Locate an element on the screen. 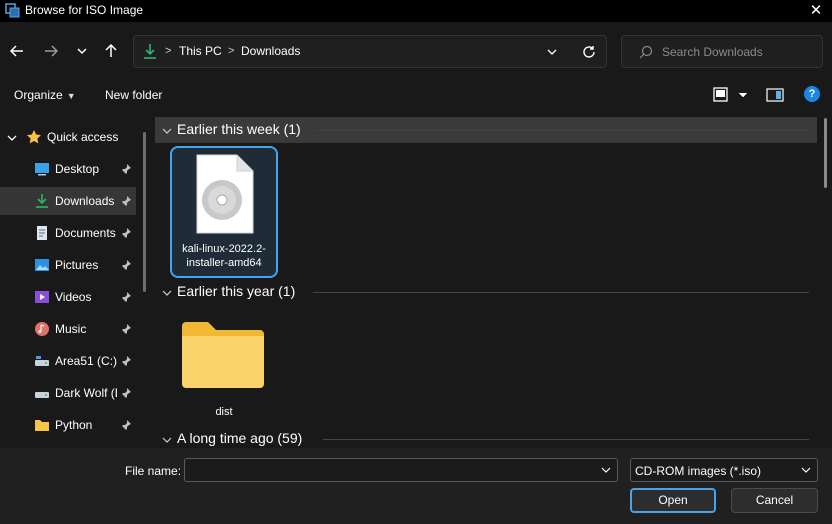  arrow-right-icon is located at coordinates (52, 51).